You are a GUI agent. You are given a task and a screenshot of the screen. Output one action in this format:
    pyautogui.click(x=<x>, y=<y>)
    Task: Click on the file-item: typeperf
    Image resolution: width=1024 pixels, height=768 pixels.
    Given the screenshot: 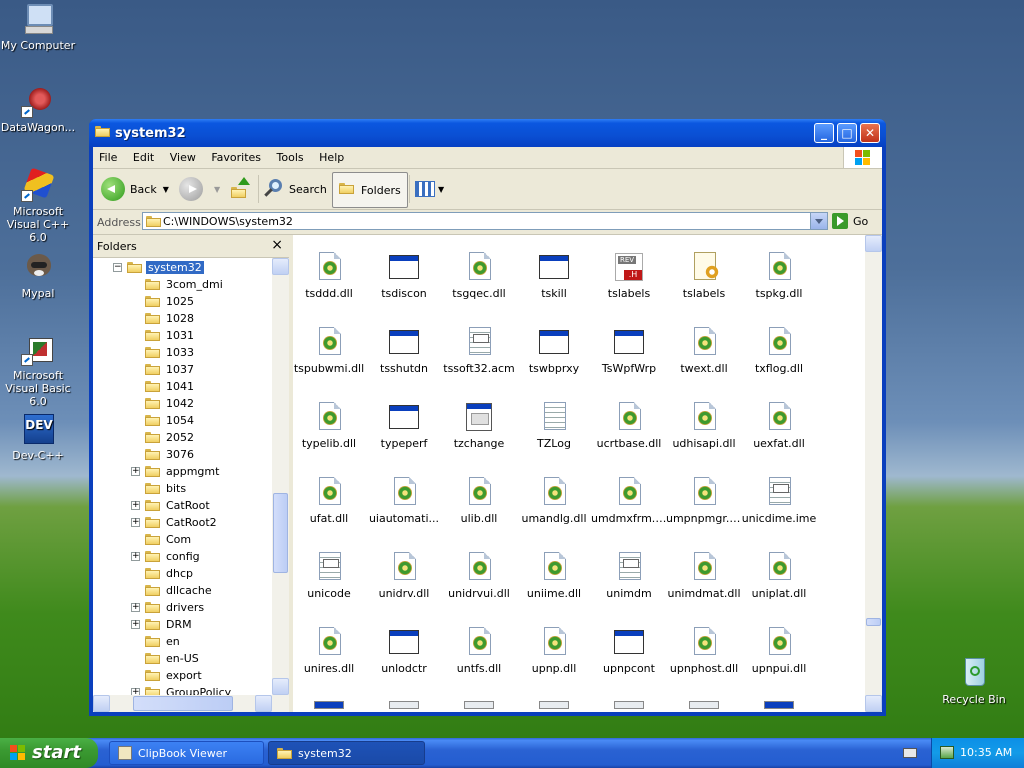 What is the action you would take?
    pyautogui.click(x=404, y=425)
    